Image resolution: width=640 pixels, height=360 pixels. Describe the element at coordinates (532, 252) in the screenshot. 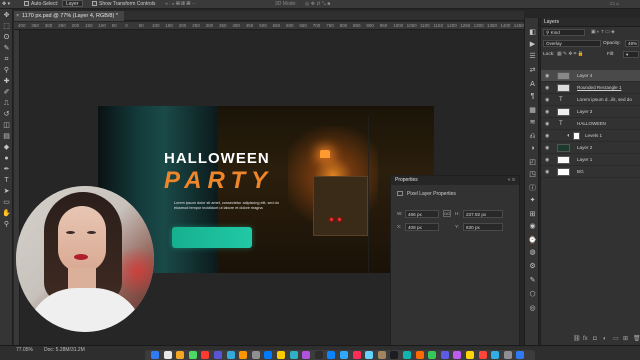

I see `color-icon: ◍` at that location.